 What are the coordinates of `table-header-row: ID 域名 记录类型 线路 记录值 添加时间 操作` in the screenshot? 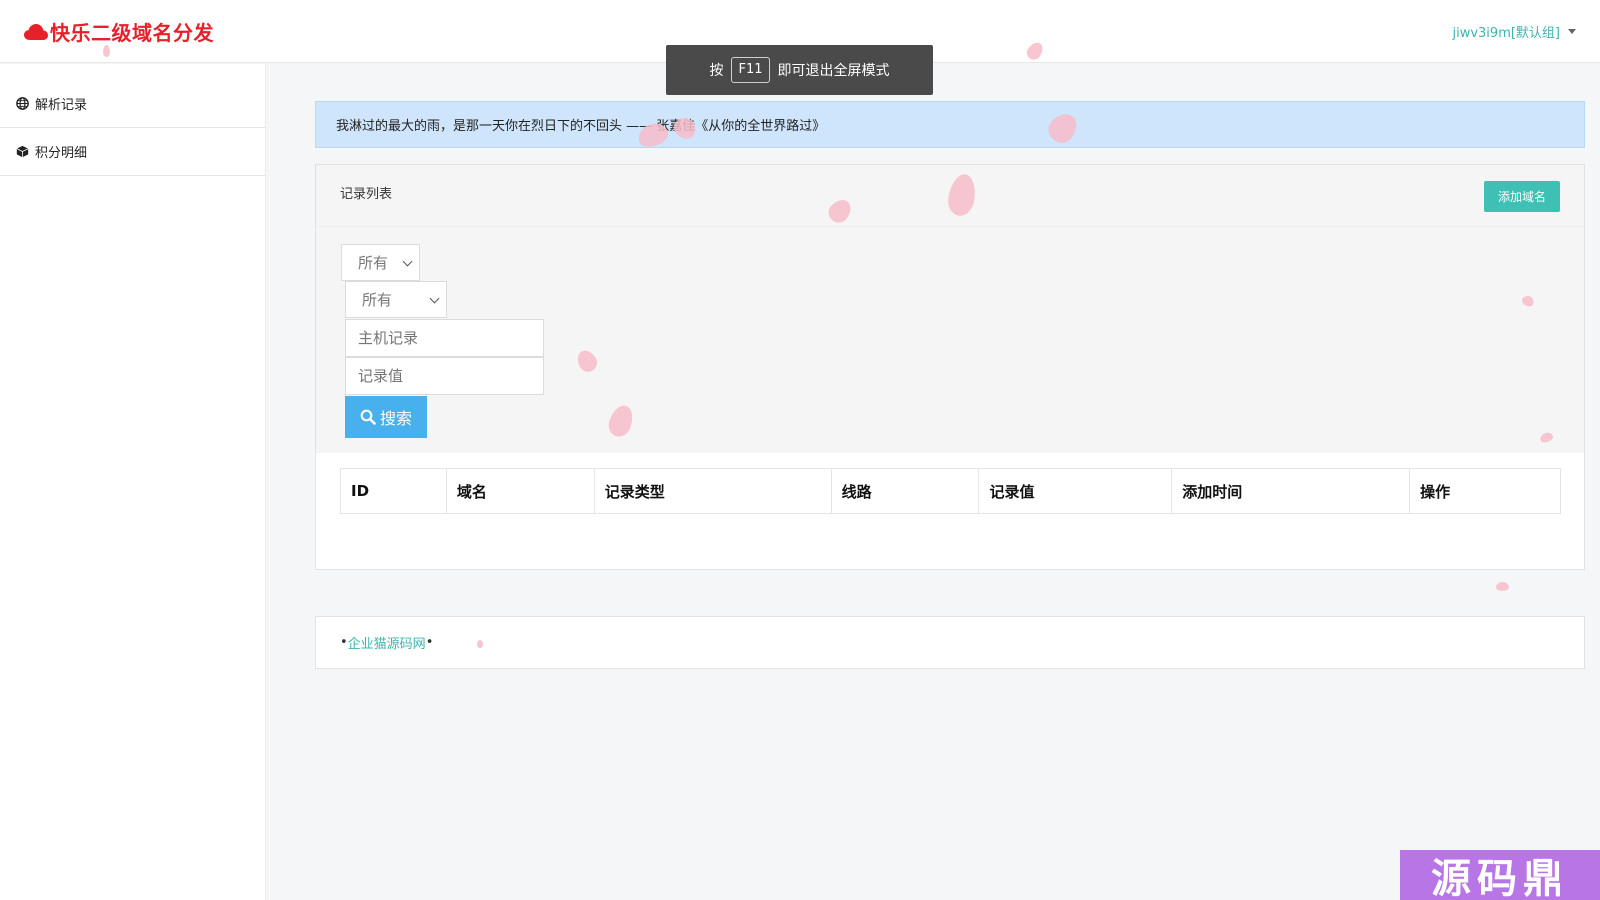 It's located at (950, 491).